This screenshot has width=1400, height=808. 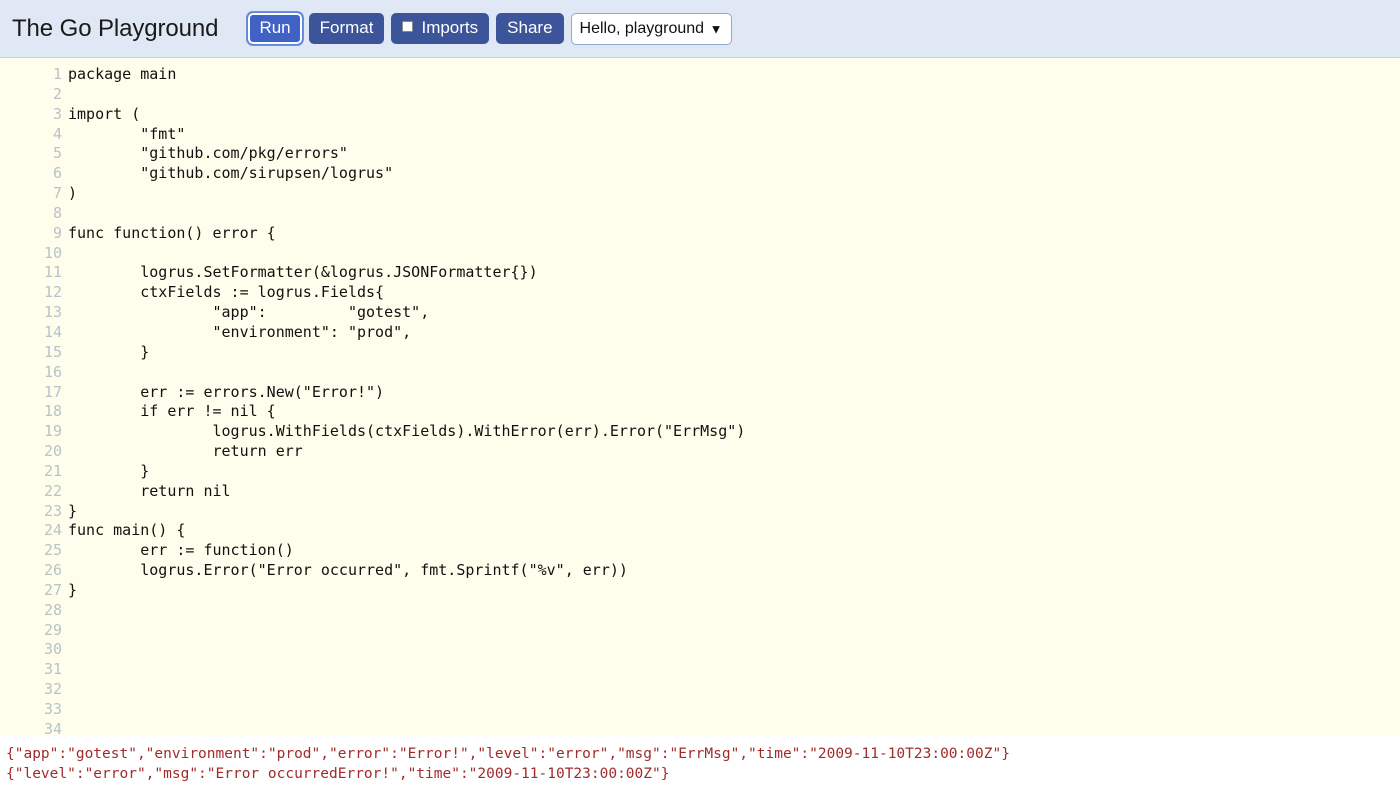 I want to click on code-line: 29, so click(x=700, y=631).